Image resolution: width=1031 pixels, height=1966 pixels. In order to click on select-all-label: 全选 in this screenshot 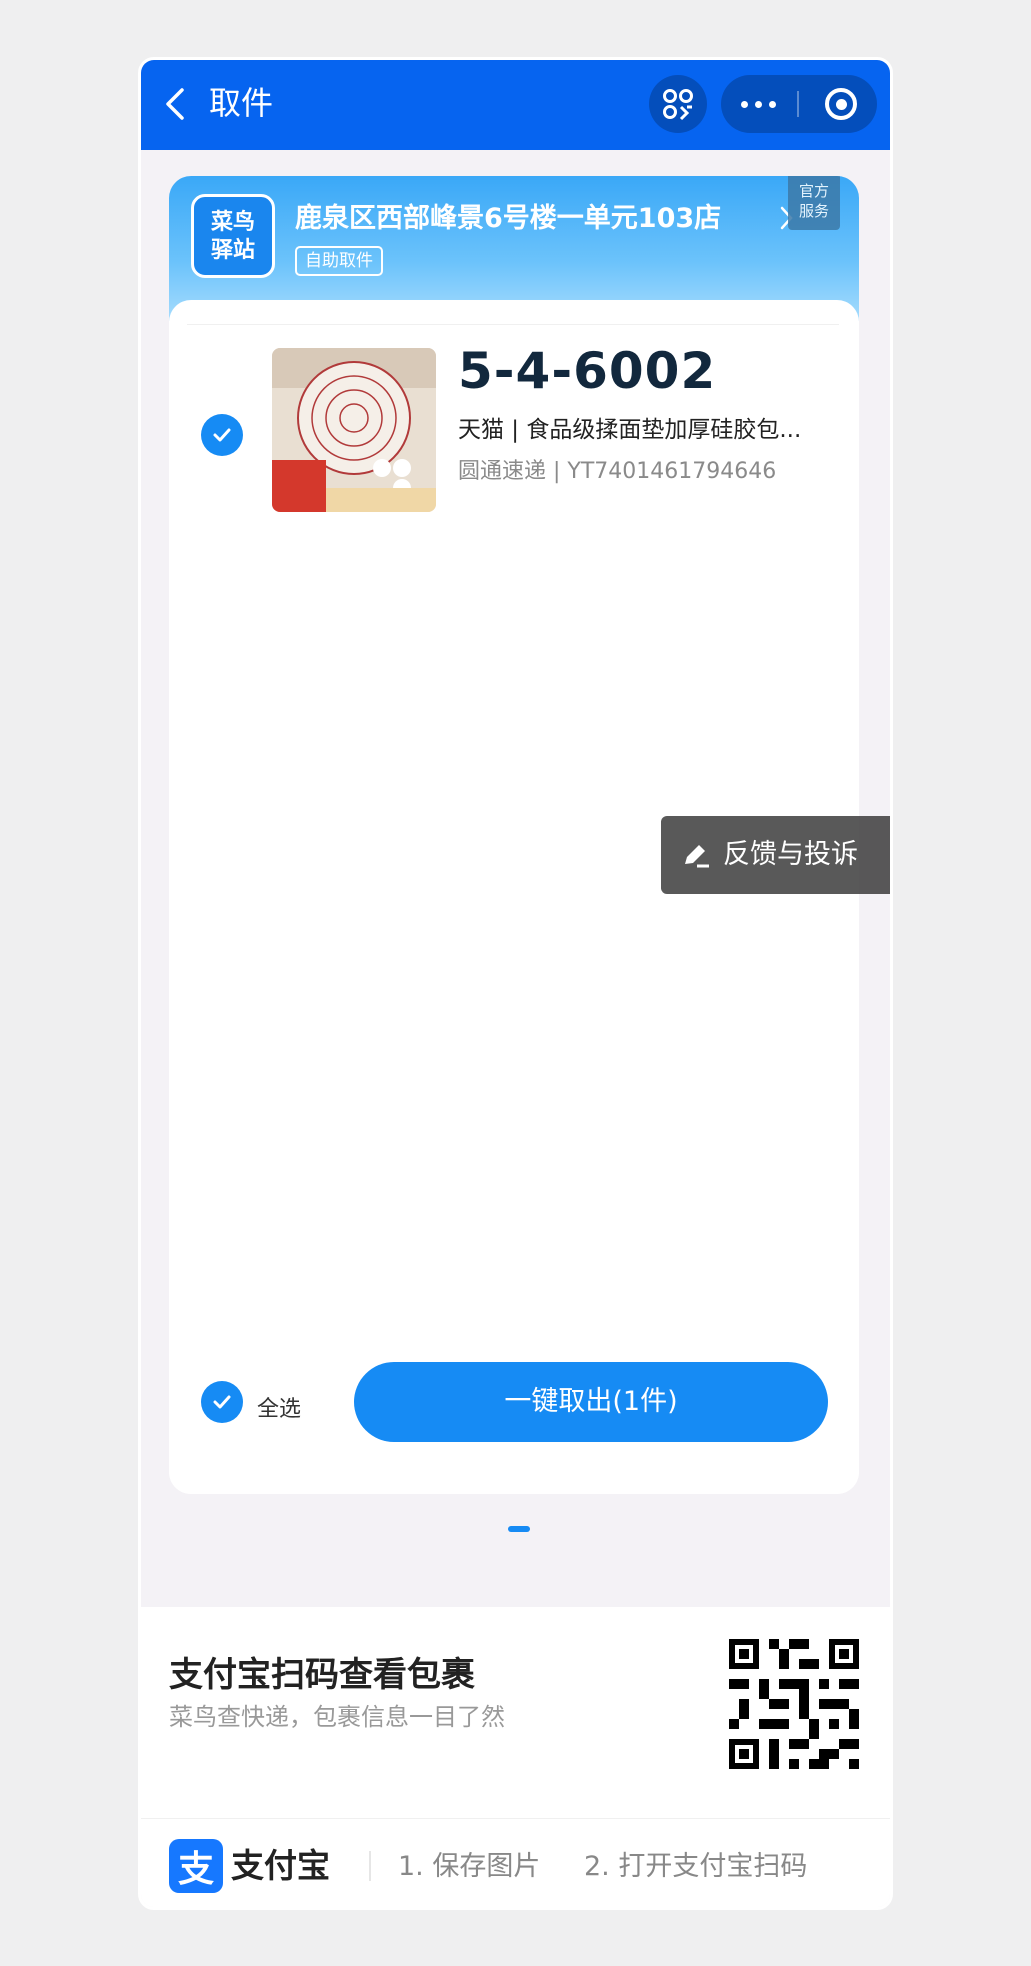, I will do `click(279, 1407)`.